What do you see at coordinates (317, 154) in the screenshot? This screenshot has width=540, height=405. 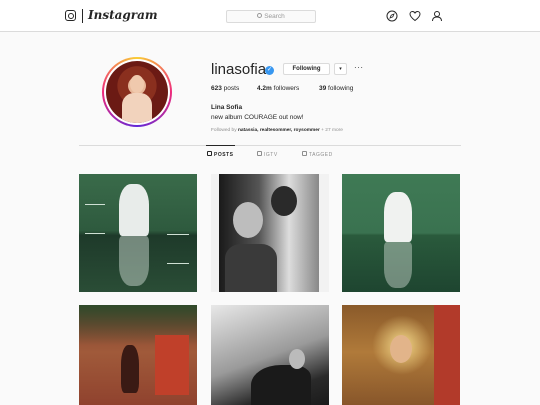 I see `tab-tagged: TAGGED` at bounding box center [317, 154].